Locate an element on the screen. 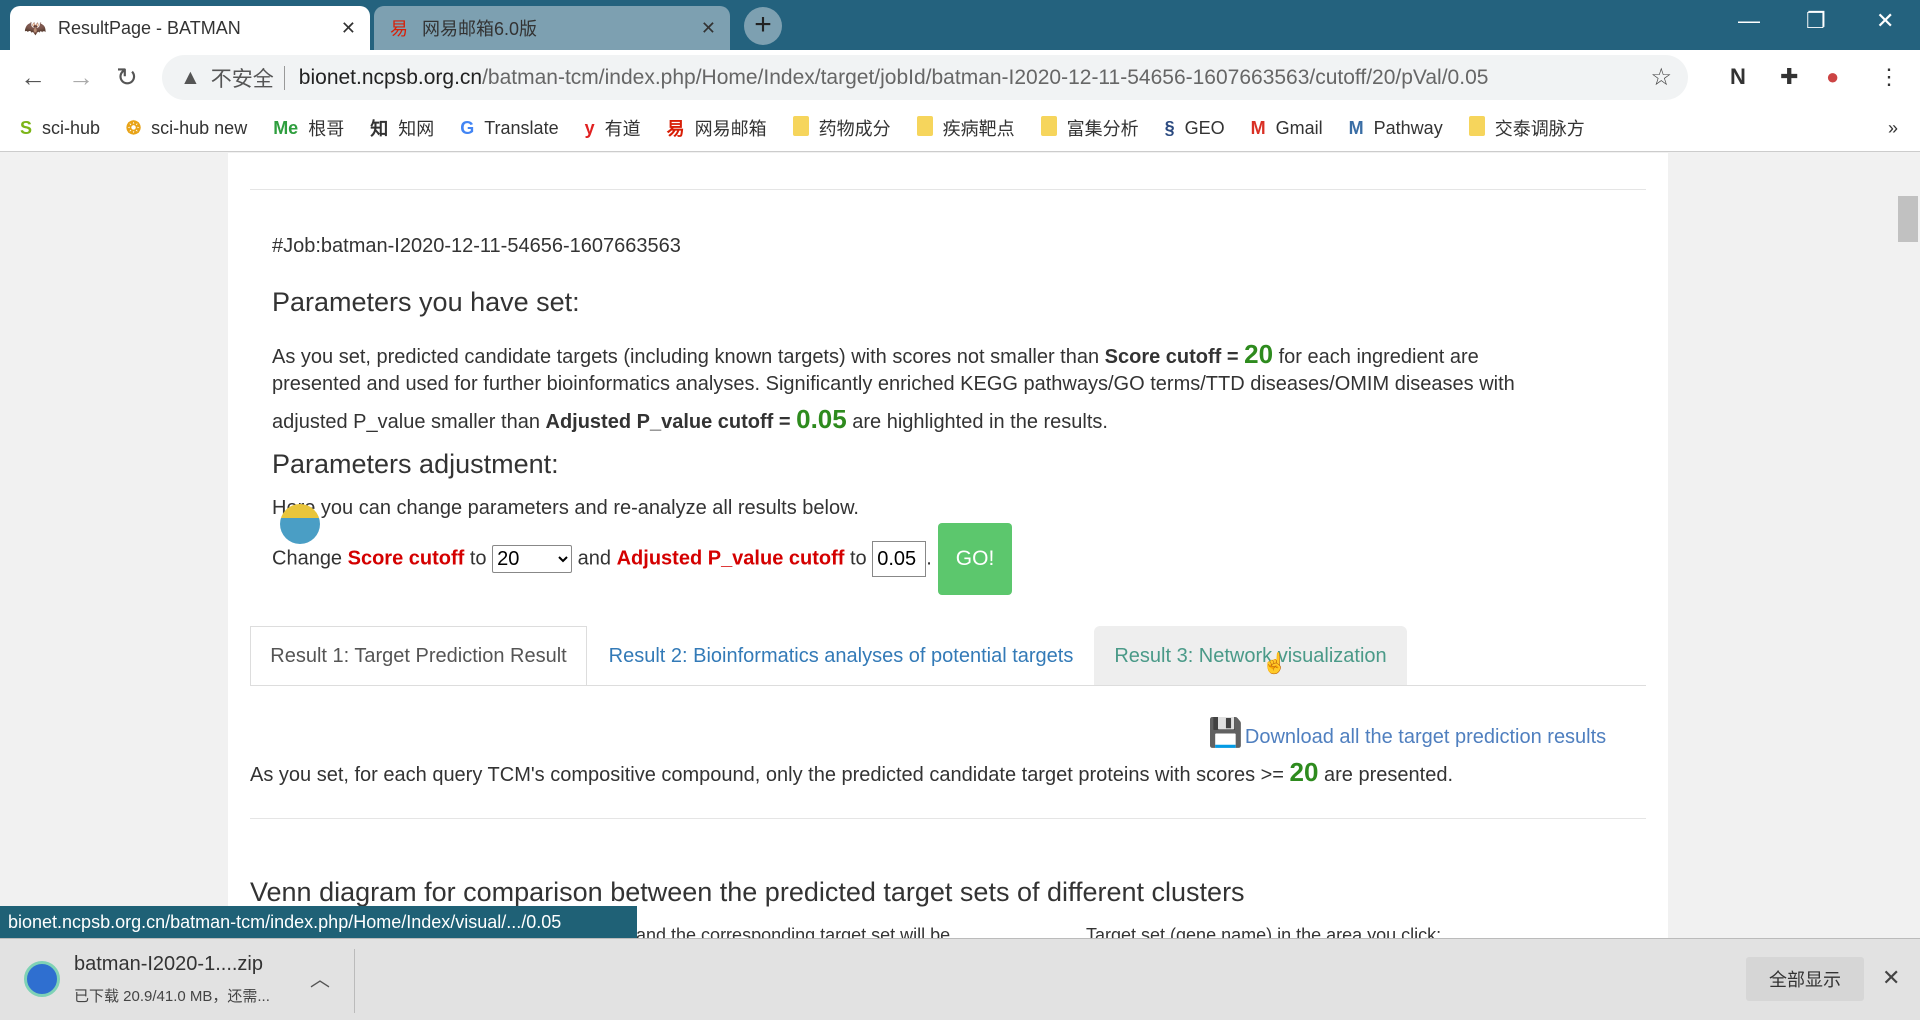 The height and width of the screenshot is (1020, 1920). bookmark-item: 药物成分 is located at coordinates (841, 128).